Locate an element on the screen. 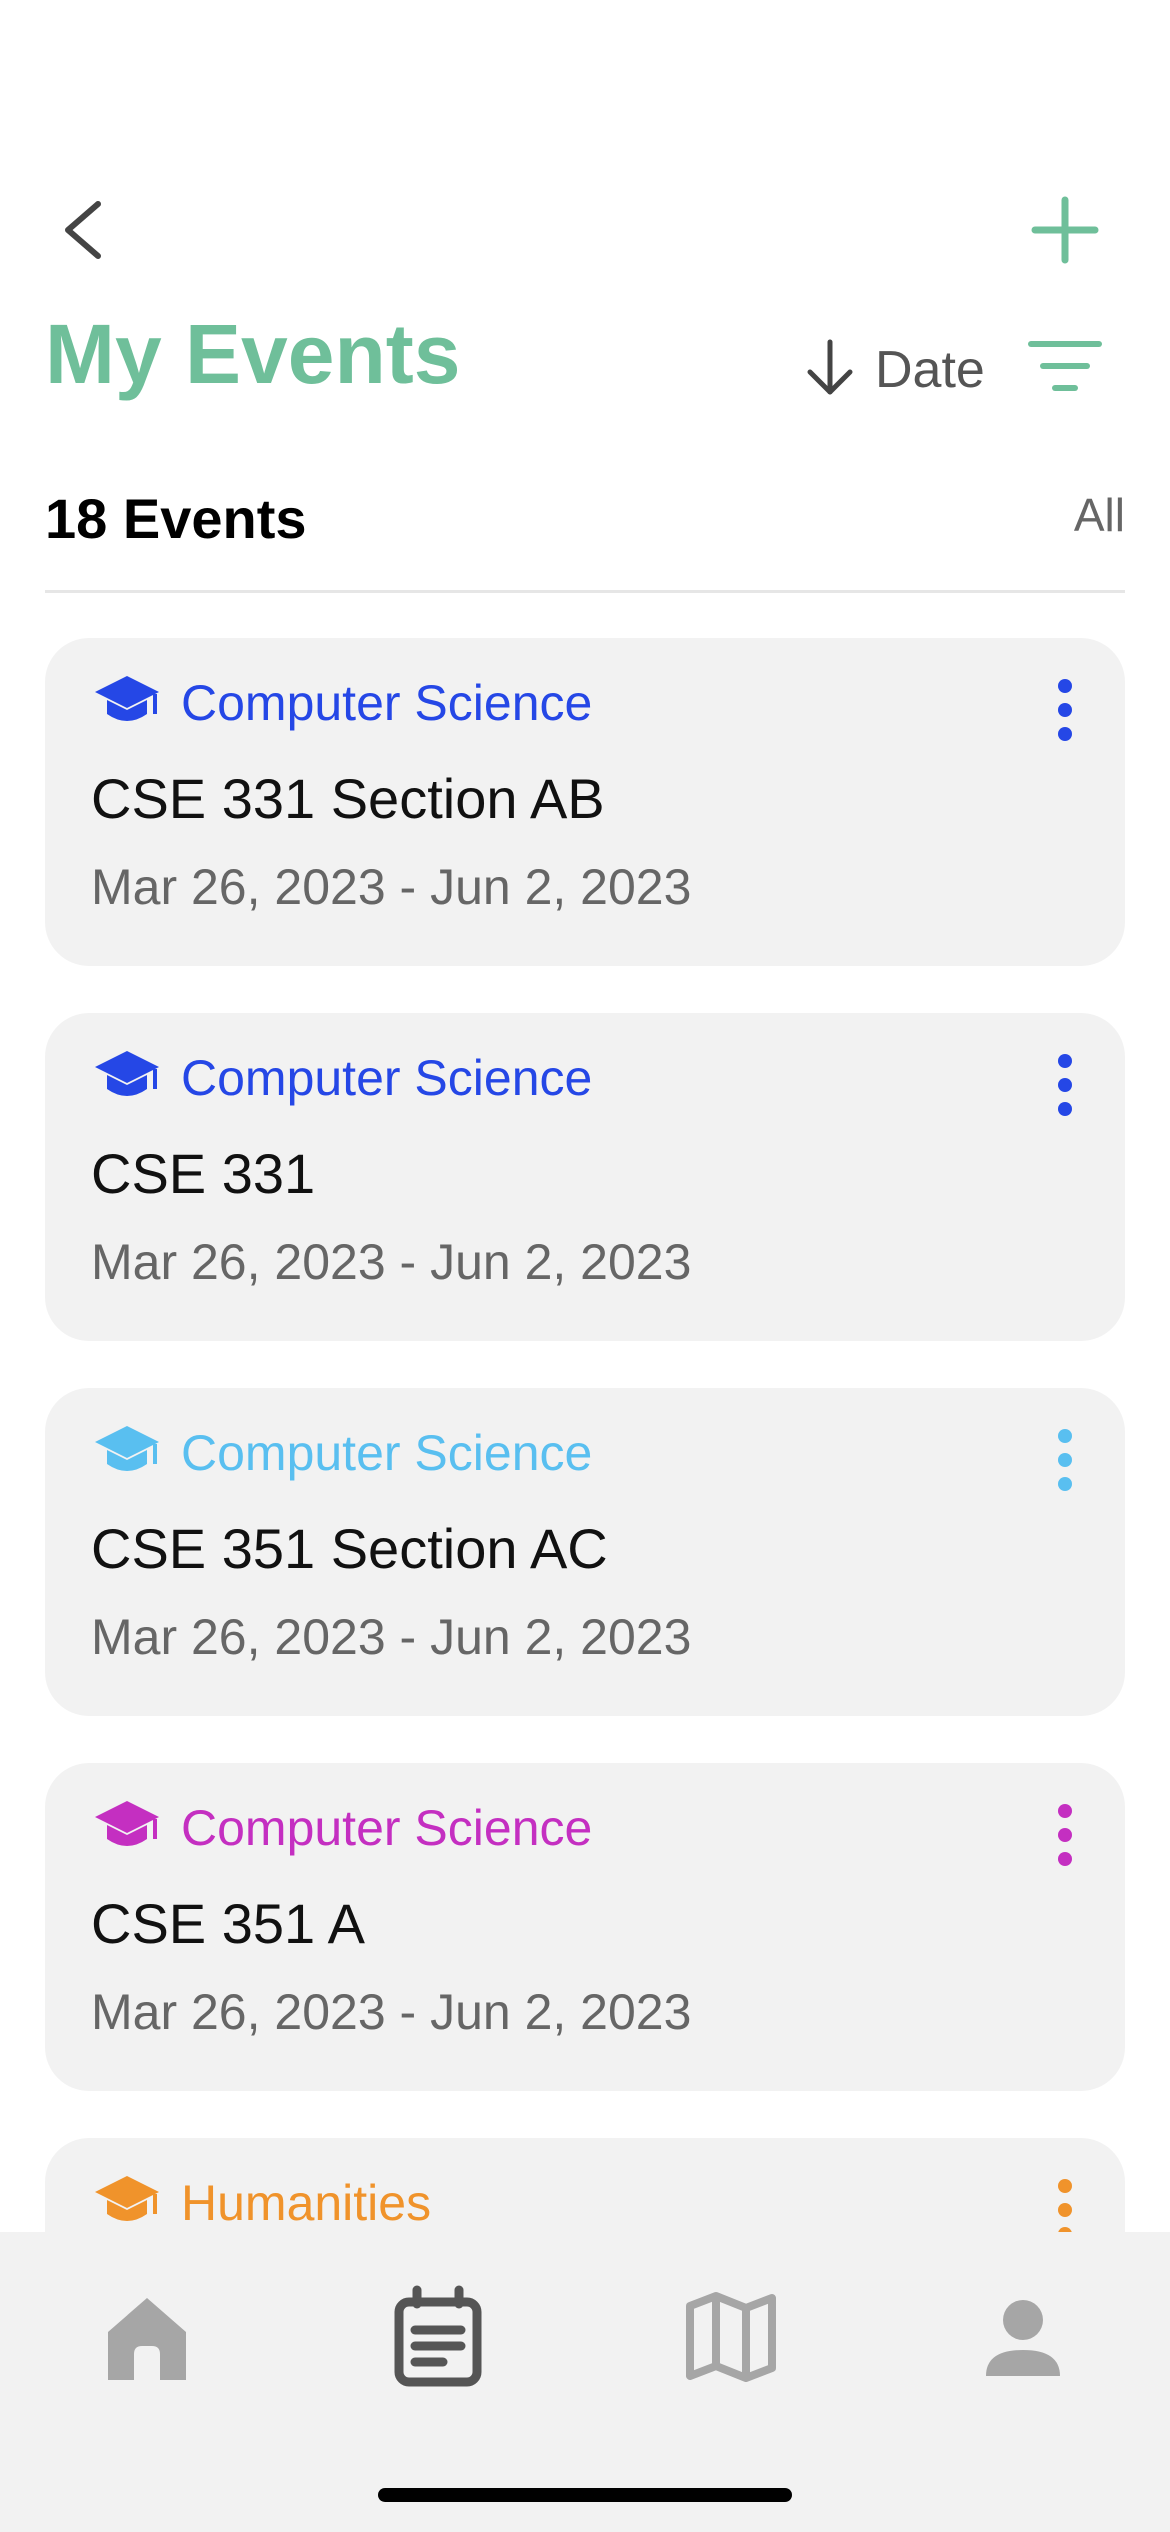 The height and width of the screenshot is (2532, 1170). back-button is located at coordinates (85, 230).